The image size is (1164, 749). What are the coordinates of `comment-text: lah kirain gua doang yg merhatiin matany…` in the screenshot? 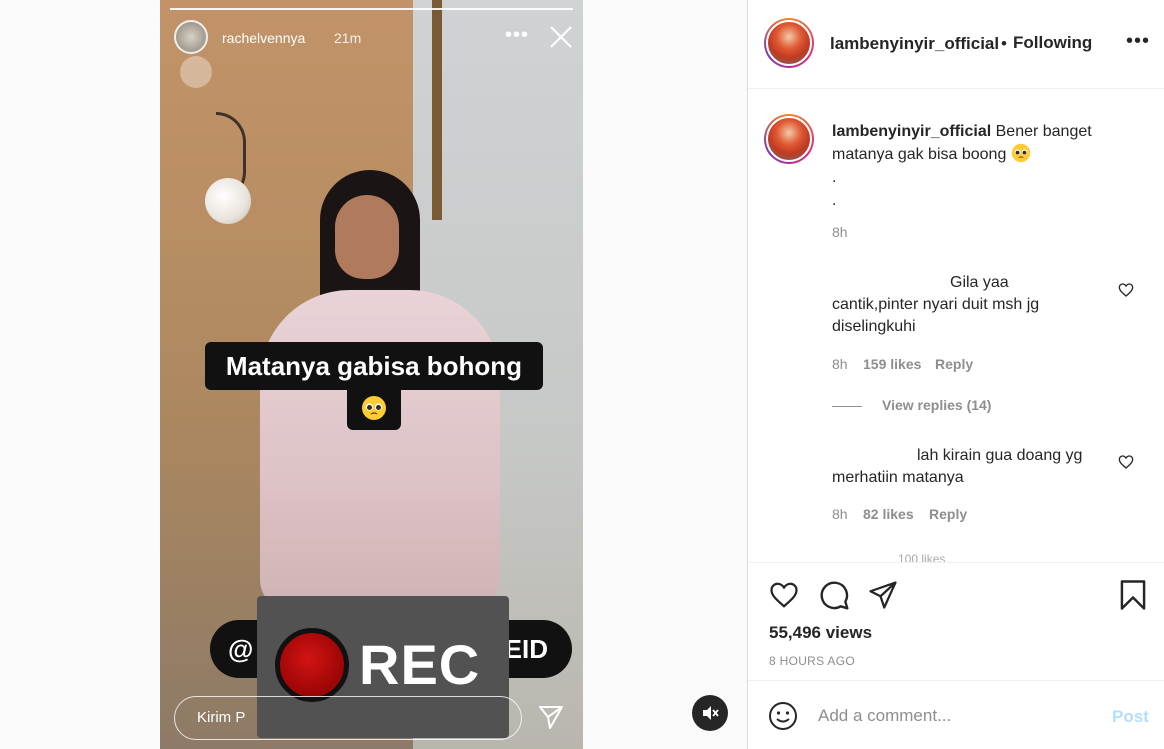 It's located at (977, 467).